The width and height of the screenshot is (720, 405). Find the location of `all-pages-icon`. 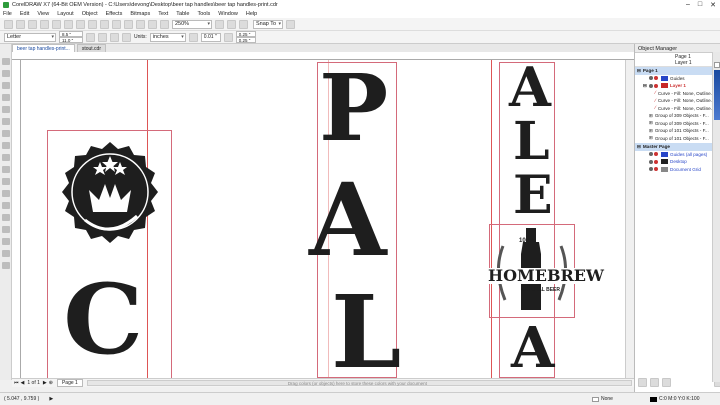

all-pages-icon is located at coordinates (114, 37).